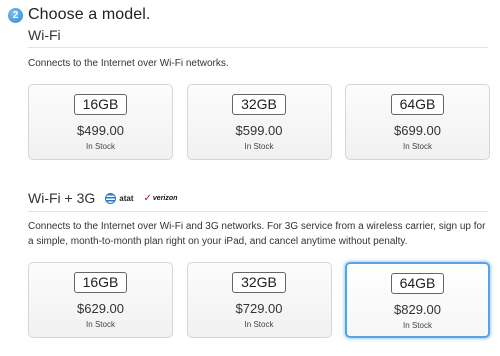  Describe the element at coordinates (102, 198) in the screenshot. I see `wifi-3g-heading: Wi-Fi + 3G atat ✓ verizon` at that location.